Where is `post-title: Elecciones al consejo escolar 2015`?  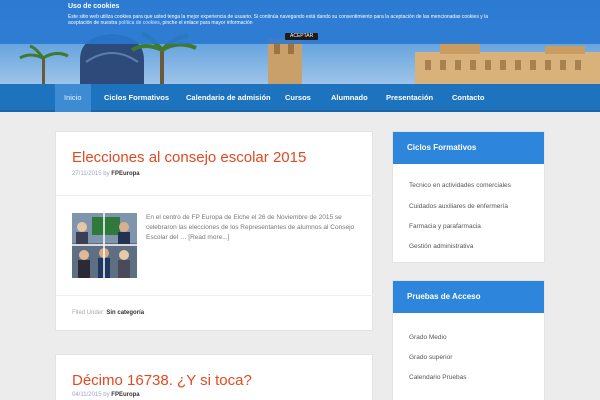
post-title: Elecciones al consejo escolar 2015 is located at coordinates (189, 157).